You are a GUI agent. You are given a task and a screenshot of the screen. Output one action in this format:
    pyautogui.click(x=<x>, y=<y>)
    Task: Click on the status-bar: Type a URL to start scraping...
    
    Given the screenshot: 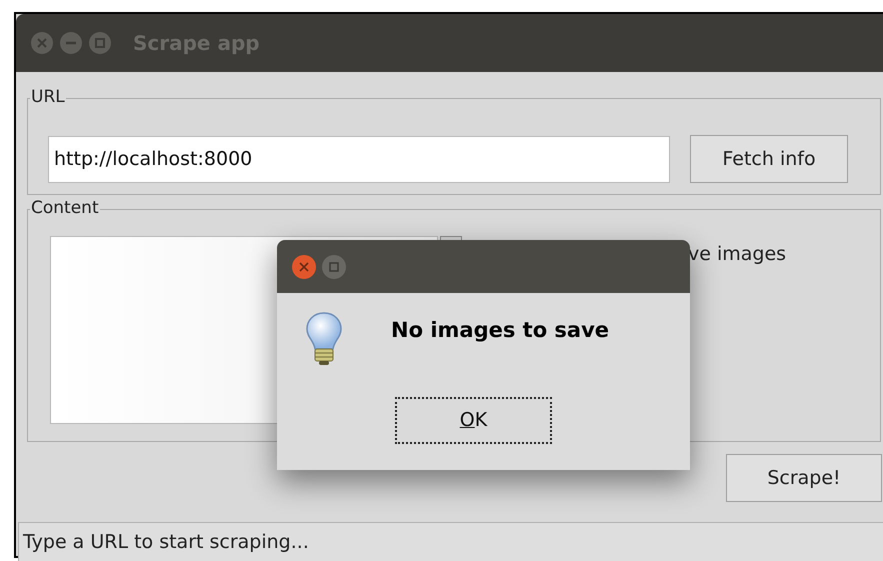 What is the action you would take?
    pyautogui.click(x=450, y=541)
    